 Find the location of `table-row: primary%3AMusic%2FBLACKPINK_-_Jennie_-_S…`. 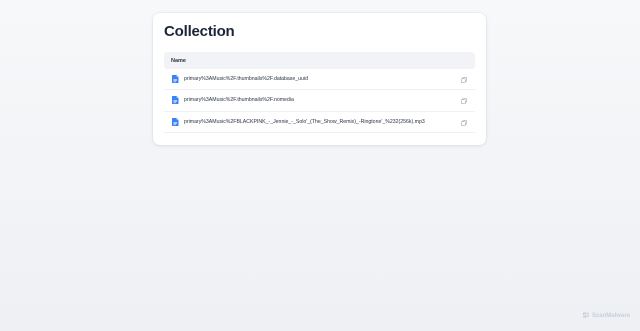

table-row: primary%3AMusic%2FBLACKPINK_-_Jennie_-_S… is located at coordinates (319, 122).